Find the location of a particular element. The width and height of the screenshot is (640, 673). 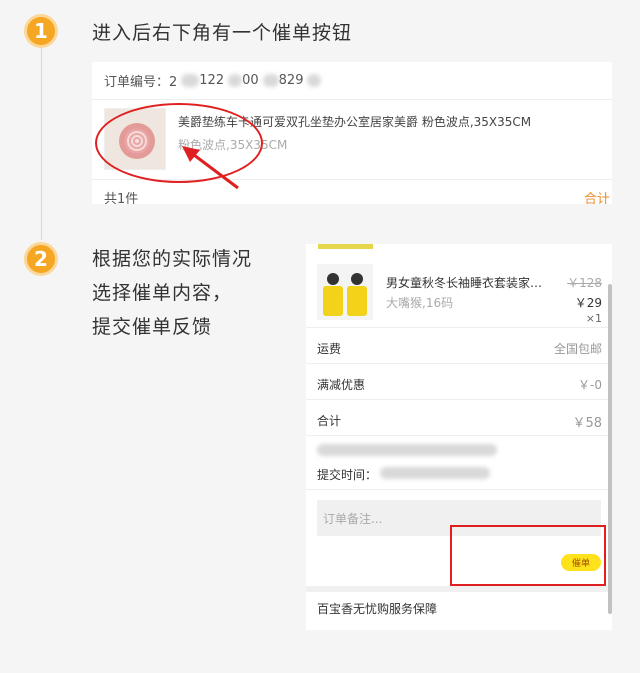

quantity: ×1 is located at coordinates (593, 318).